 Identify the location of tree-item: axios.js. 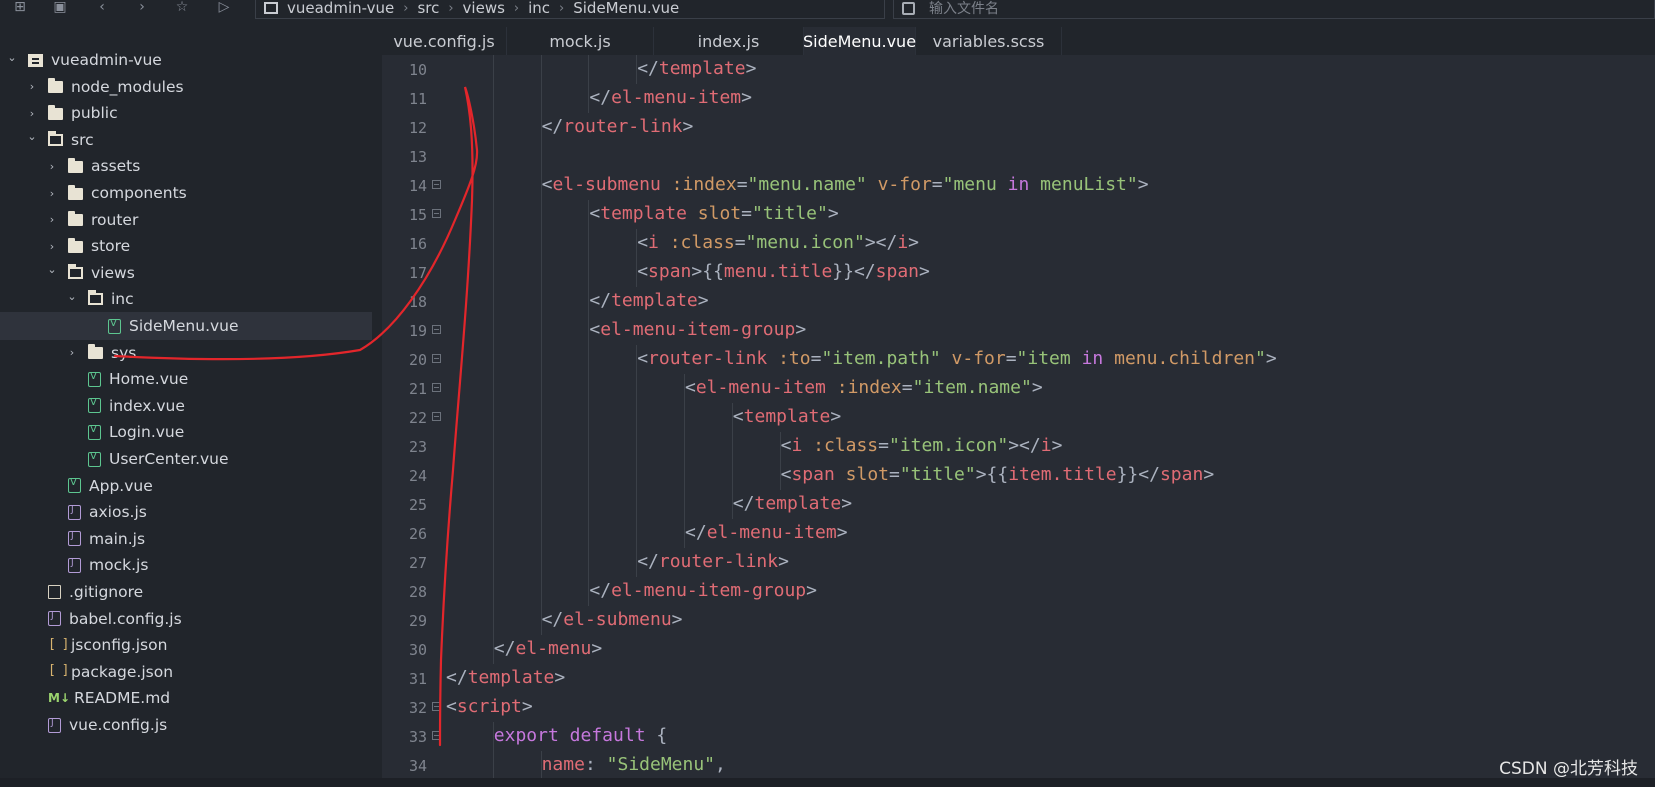
(186, 512).